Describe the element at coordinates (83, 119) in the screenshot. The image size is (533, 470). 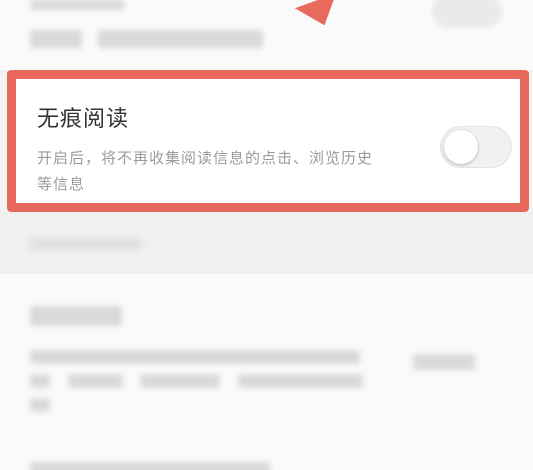
I see `private-reading-title: 无痕阅读` at that location.